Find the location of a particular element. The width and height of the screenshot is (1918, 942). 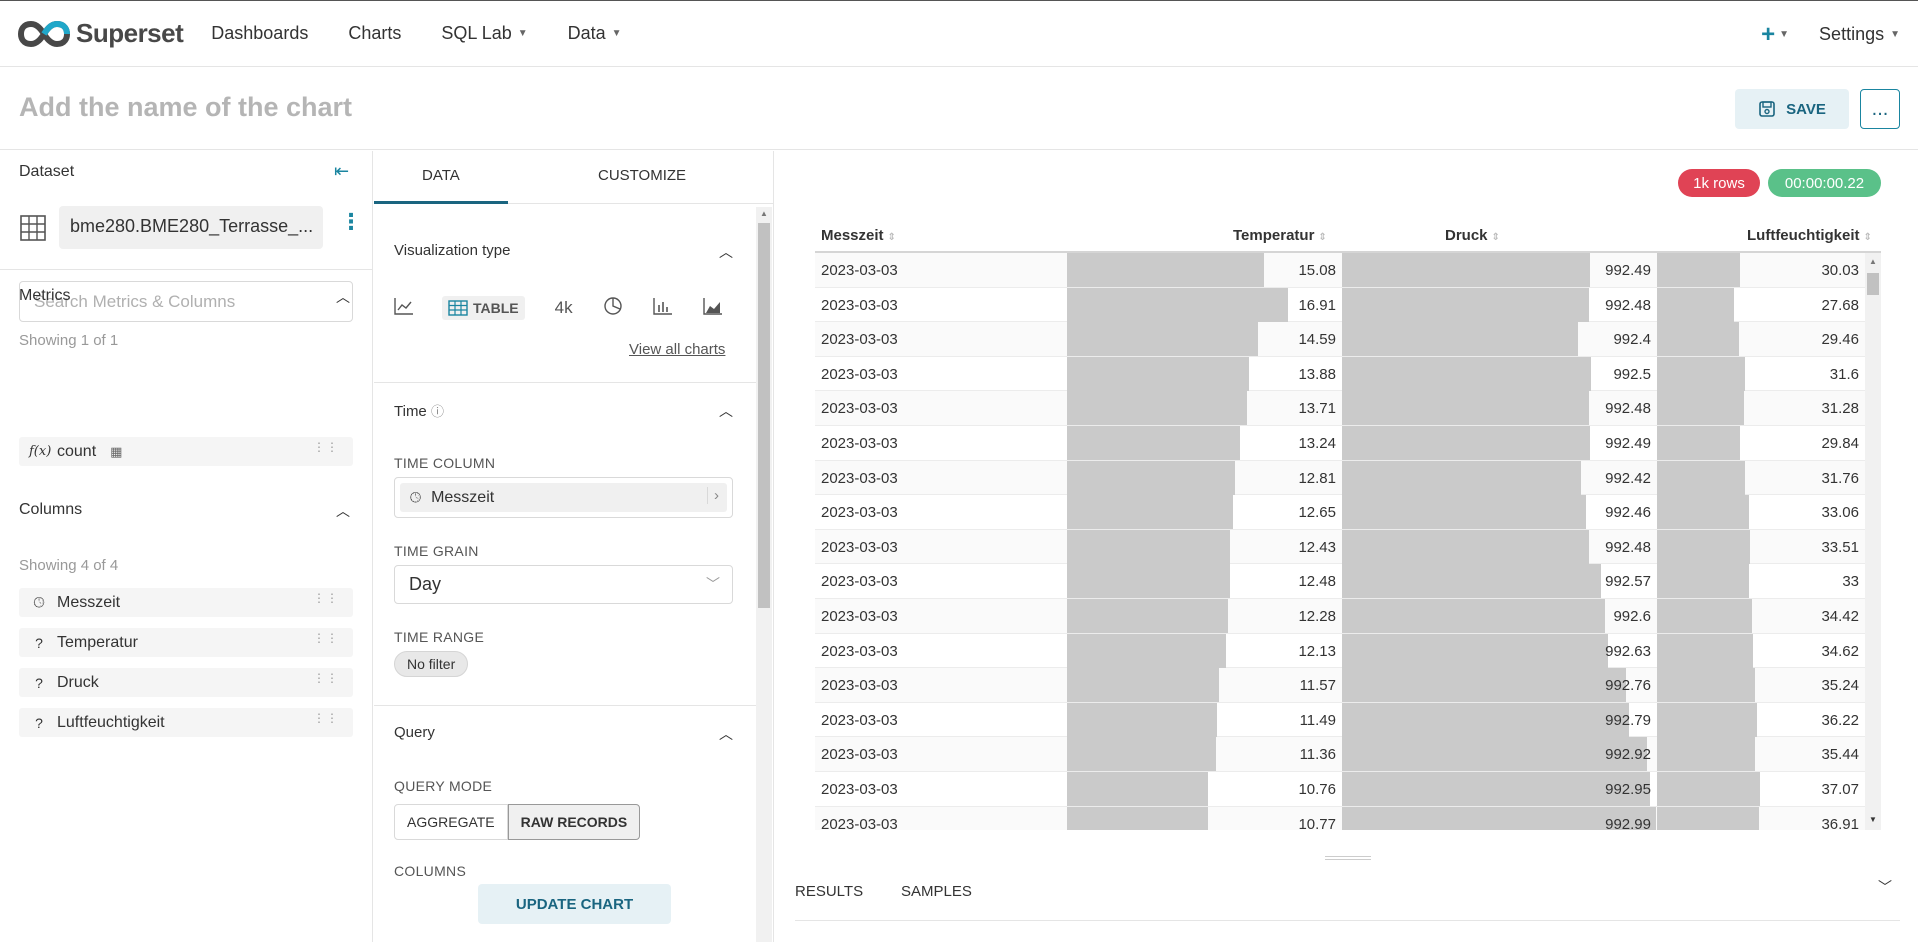

column-header-messzeit: Messzeit ⇕ is located at coordinates (858, 235).